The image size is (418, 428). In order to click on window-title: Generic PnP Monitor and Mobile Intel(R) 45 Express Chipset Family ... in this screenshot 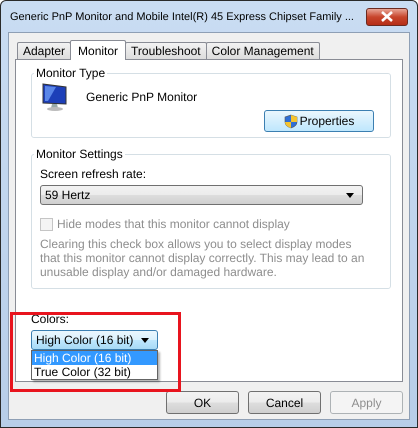, I will do `click(181, 16)`.